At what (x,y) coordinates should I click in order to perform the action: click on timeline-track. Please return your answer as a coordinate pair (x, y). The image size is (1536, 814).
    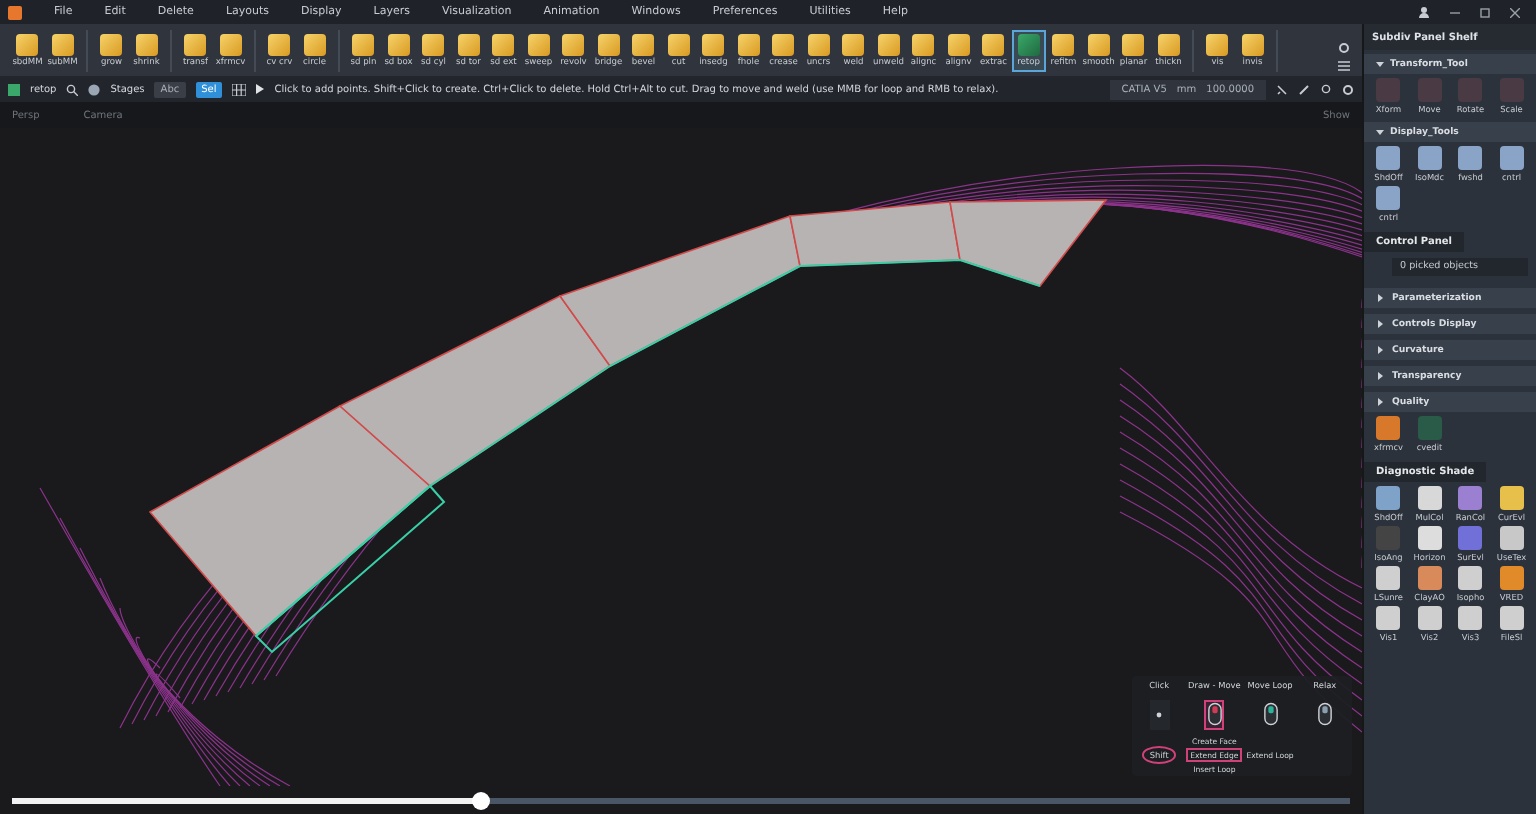
    Looking at the image, I should click on (681, 801).